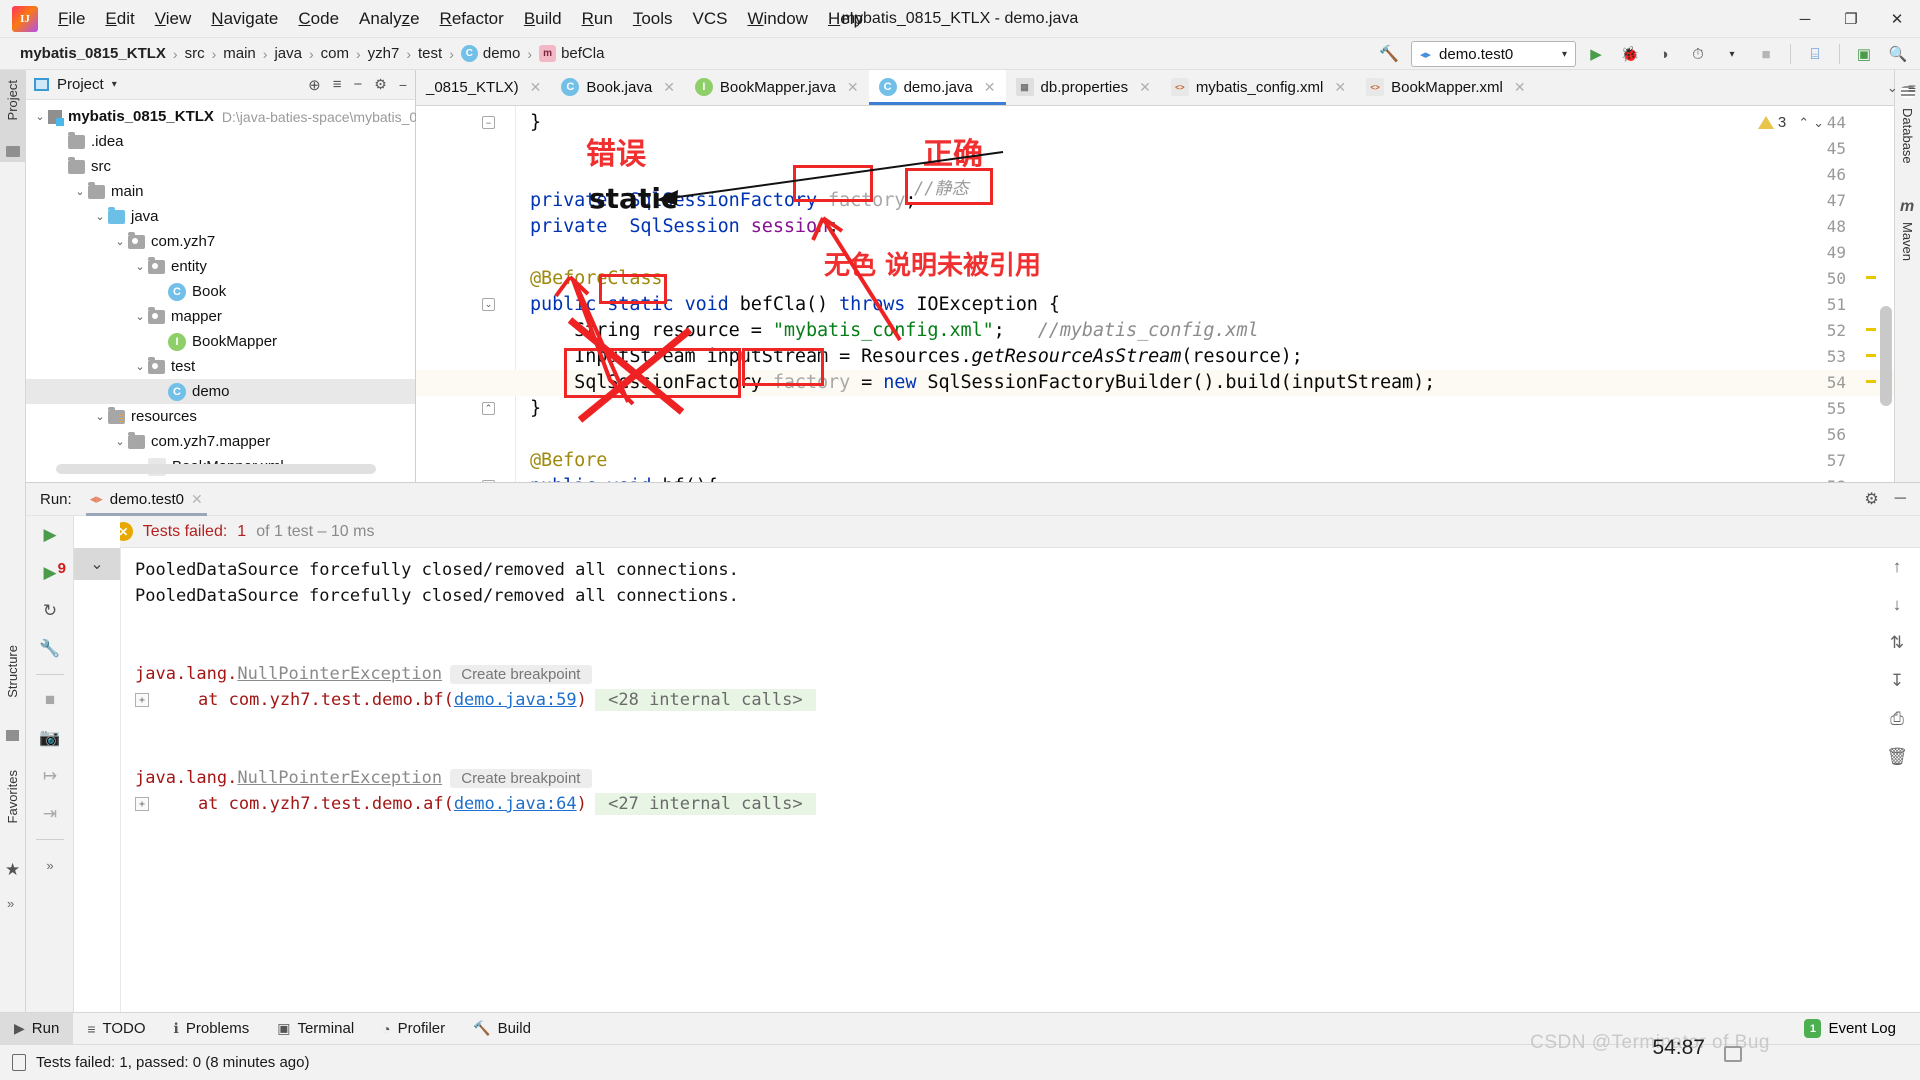 Image resolution: width=1920 pixels, height=1080 pixels. What do you see at coordinates (723, 200) in the screenshot?
I see `code-line-47: private SqlSessionFactory factory;` at bounding box center [723, 200].